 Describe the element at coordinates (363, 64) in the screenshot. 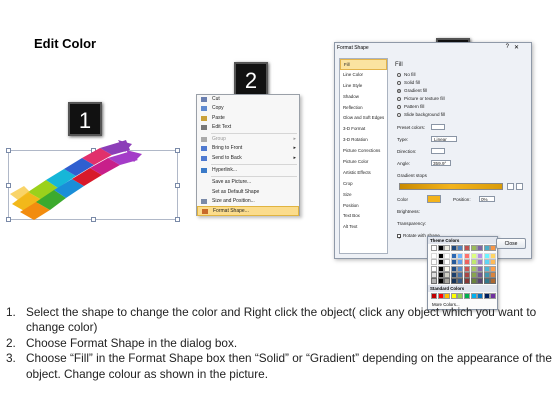

I see `category-item: Fill` at that location.